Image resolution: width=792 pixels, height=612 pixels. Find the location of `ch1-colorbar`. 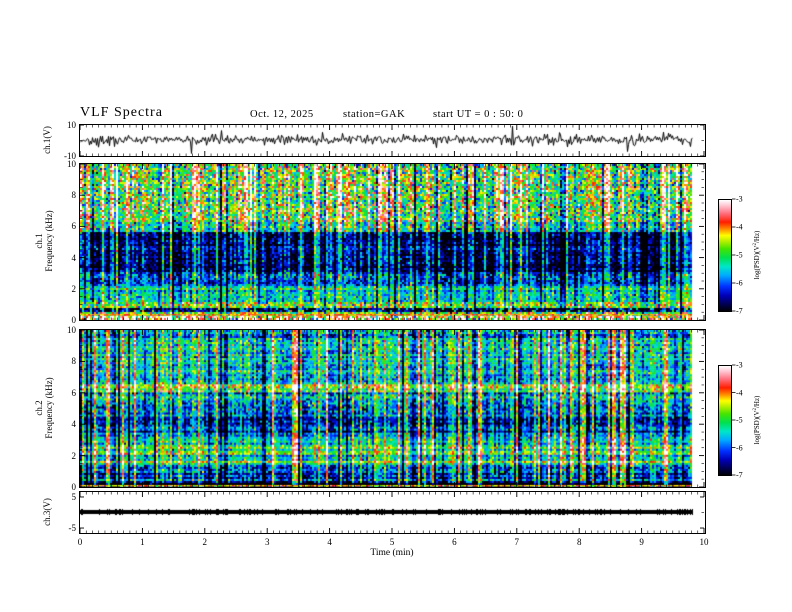

ch1-colorbar is located at coordinates (725, 255).